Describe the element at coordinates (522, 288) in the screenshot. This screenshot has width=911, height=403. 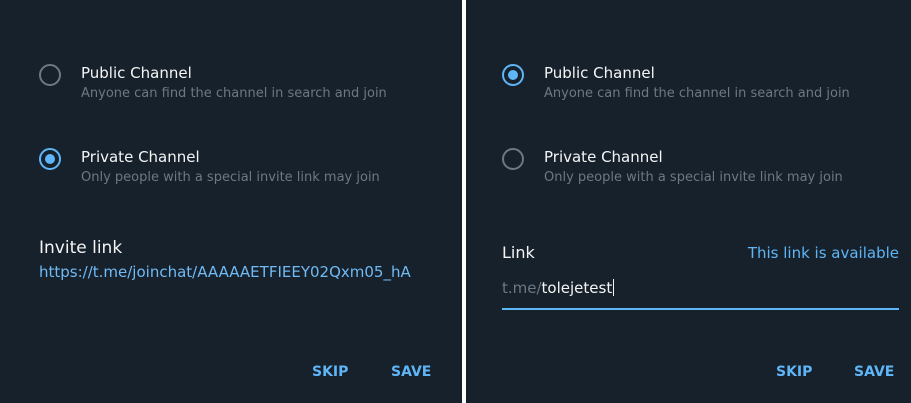
I see `link-prefix: t.me/` at that location.